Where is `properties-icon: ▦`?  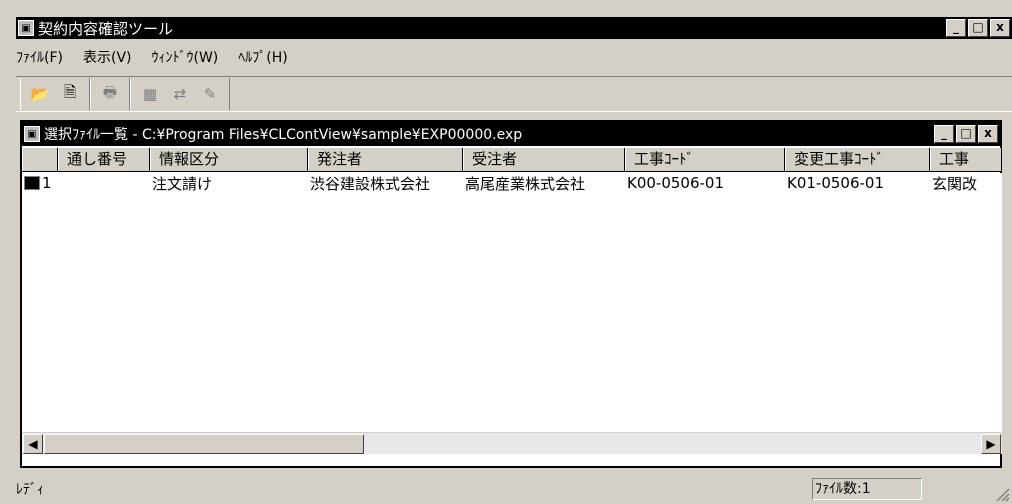 properties-icon: ▦ is located at coordinates (150, 94).